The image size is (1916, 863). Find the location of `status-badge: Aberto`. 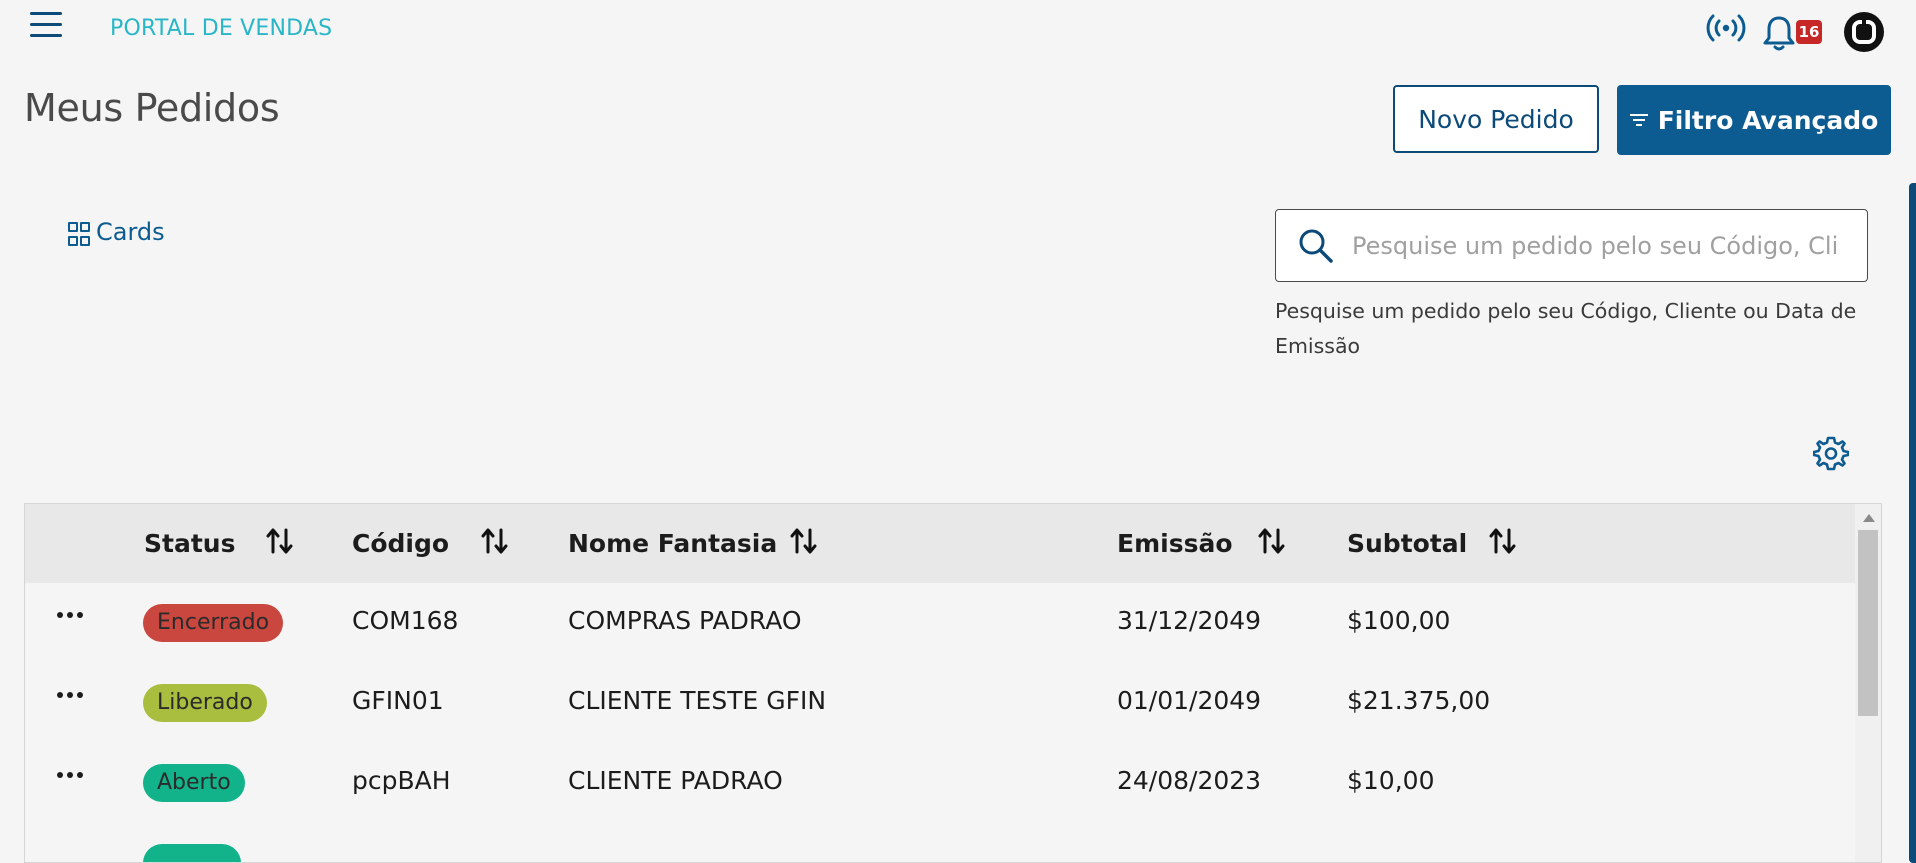

status-badge: Aberto is located at coordinates (194, 783).